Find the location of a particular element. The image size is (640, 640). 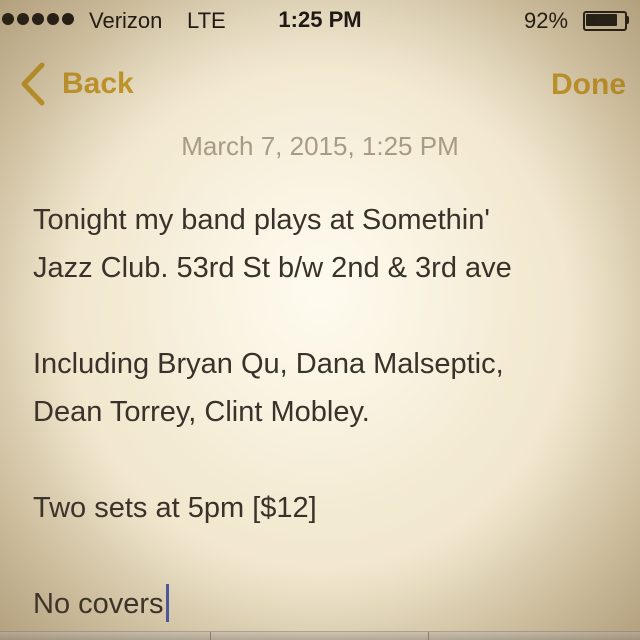

battery-percentage: 92% is located at coordinates (546, 20).